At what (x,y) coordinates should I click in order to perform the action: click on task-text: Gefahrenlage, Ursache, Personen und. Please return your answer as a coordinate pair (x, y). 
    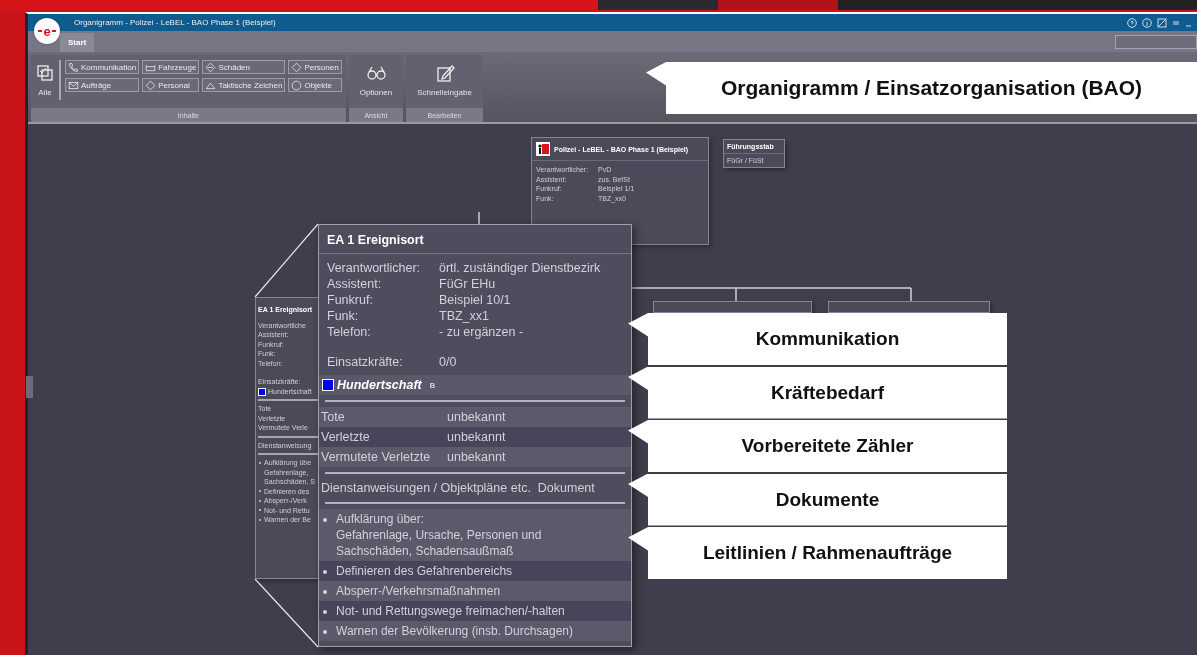
    Looking at the image, I should click on (439, 535).